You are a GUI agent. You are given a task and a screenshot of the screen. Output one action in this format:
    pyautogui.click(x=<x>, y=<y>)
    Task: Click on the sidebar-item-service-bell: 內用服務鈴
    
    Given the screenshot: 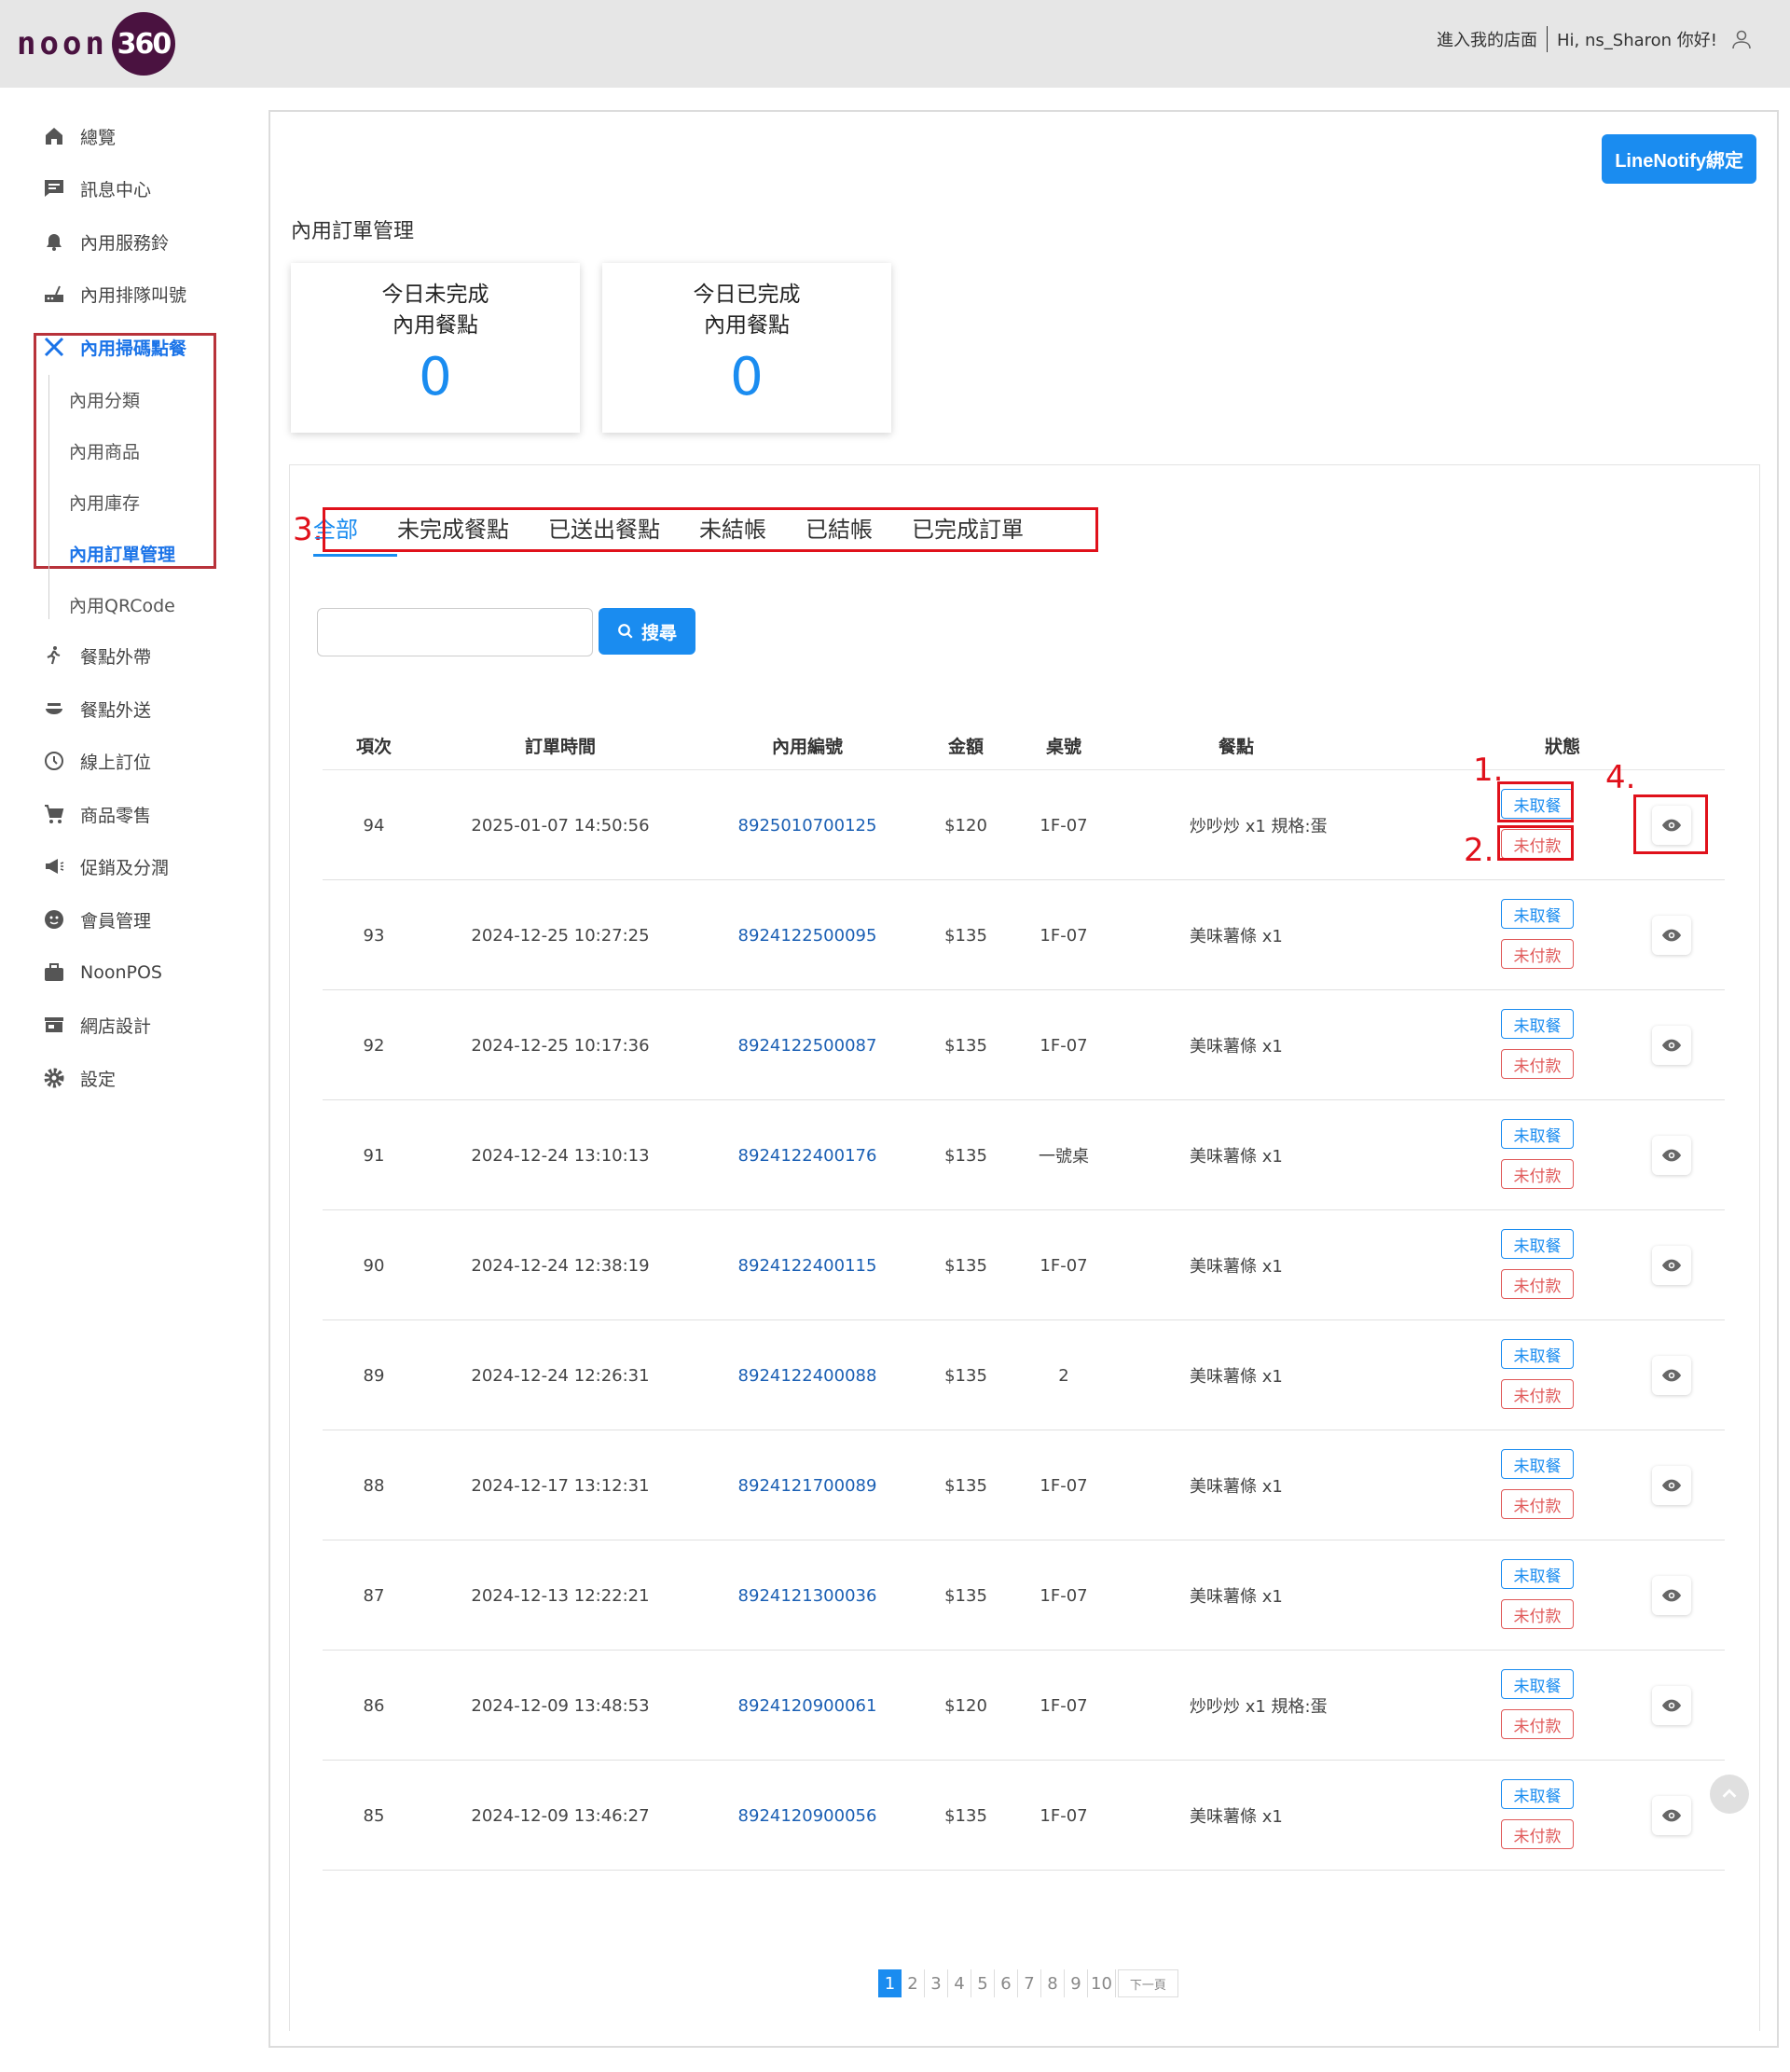 What is the action you would take?
    pyautogui.click(x=105, y=241)
    